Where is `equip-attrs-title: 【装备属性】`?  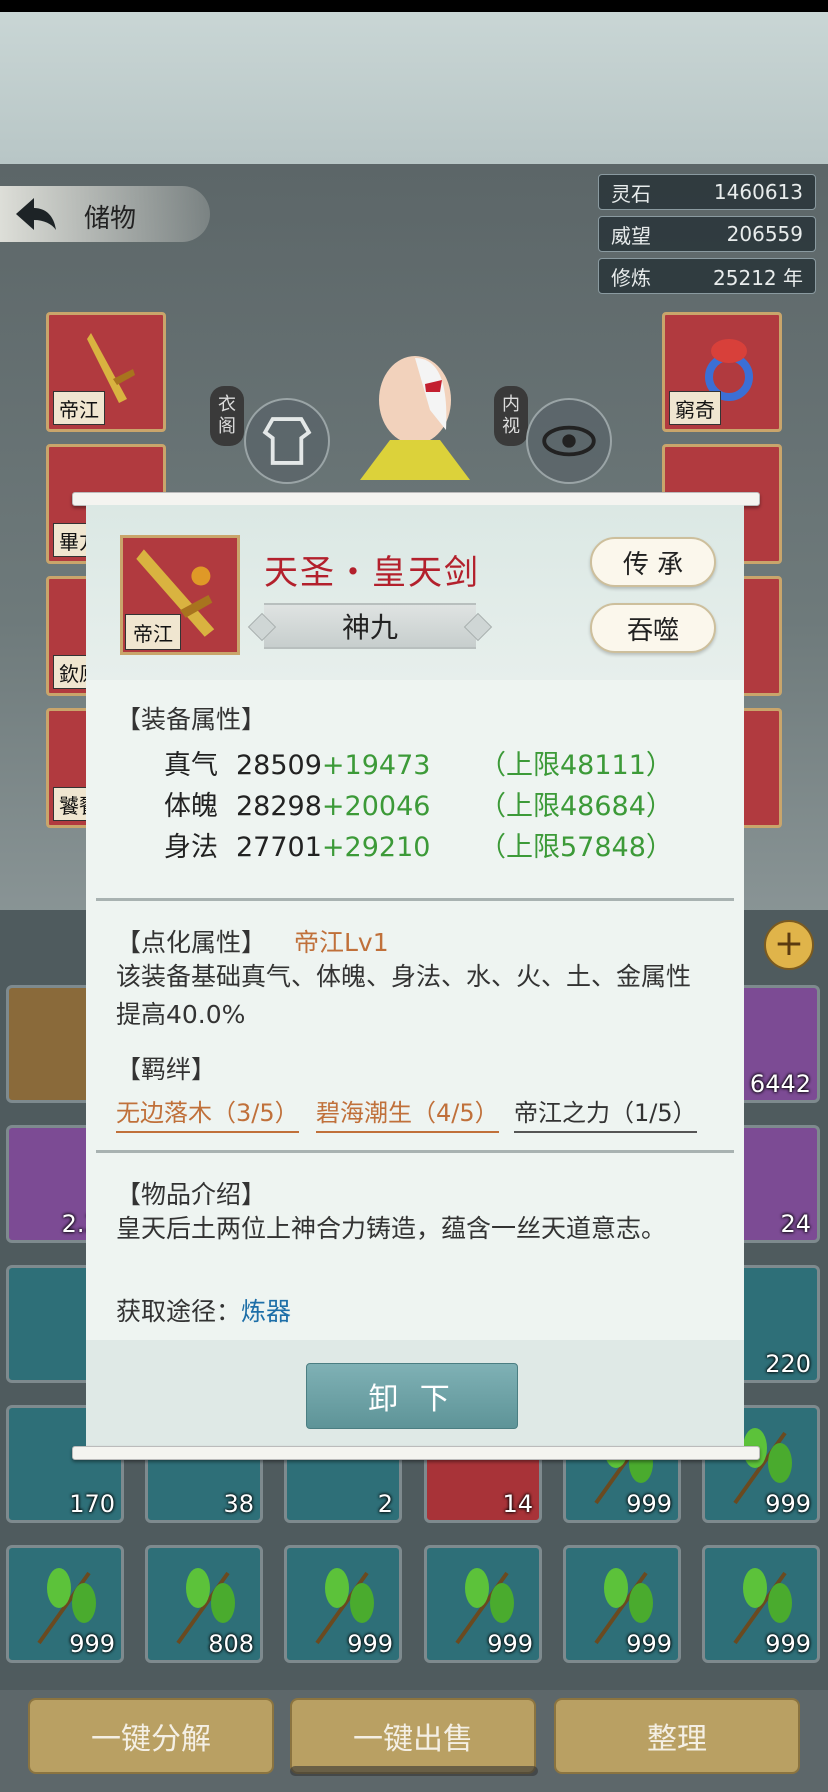 equip-attrs-title: 【装备属性】 is located at coordinates (191, 719).